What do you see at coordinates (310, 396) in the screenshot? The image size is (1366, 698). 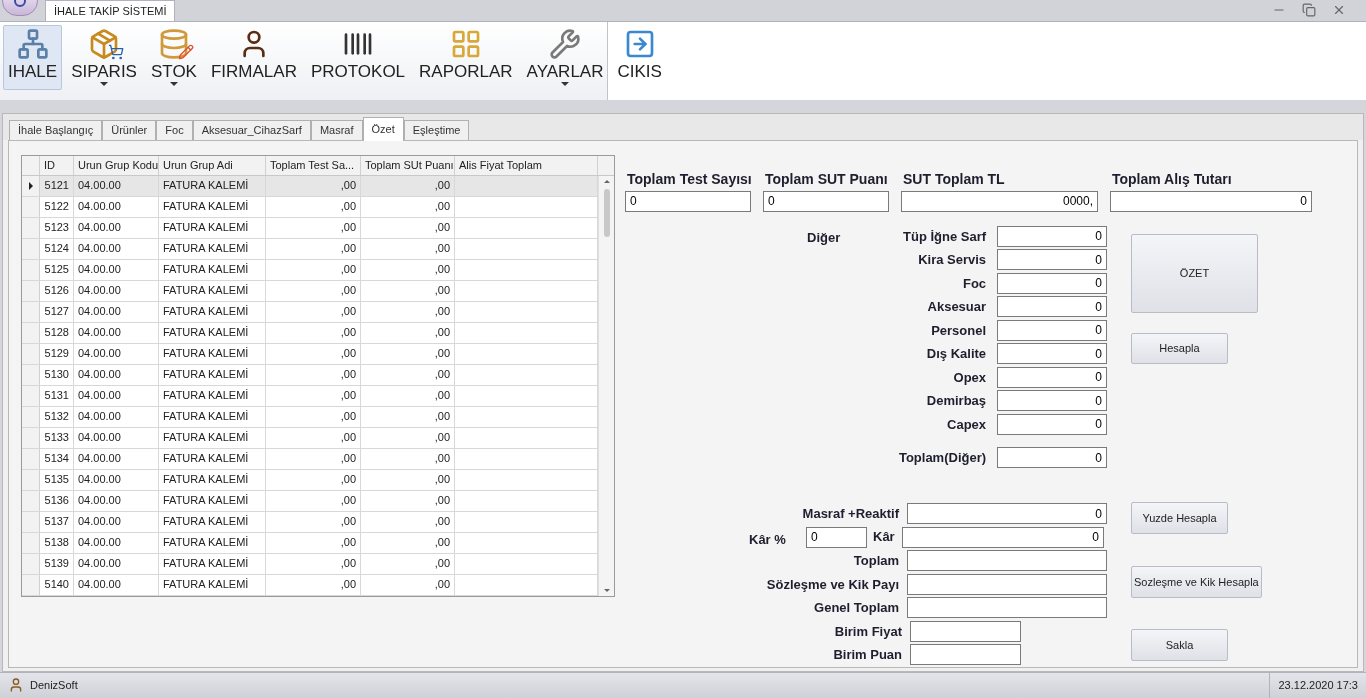 I see `grid-row: 5131 04.00.00 FATURA KALEMİ ,00 ,00` at bounding box center [310, 396].